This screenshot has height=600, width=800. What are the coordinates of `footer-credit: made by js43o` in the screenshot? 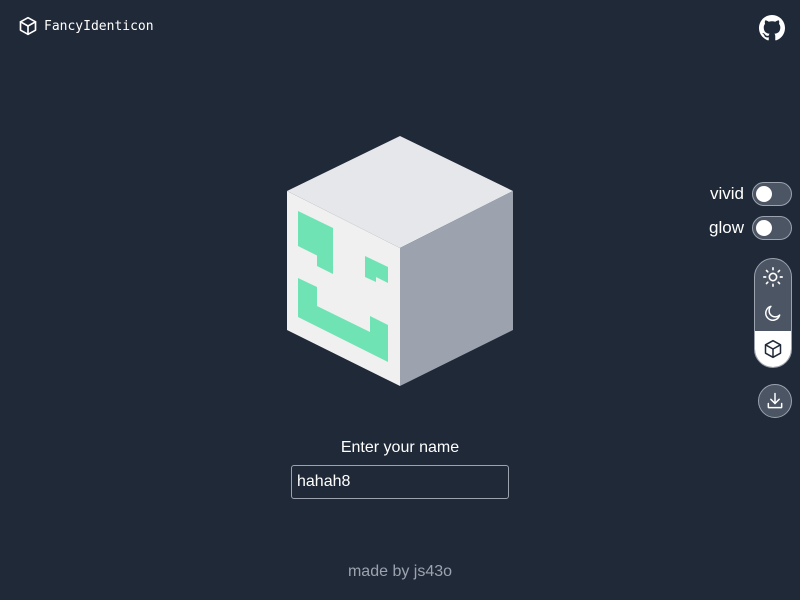 It's located at (400, 571).